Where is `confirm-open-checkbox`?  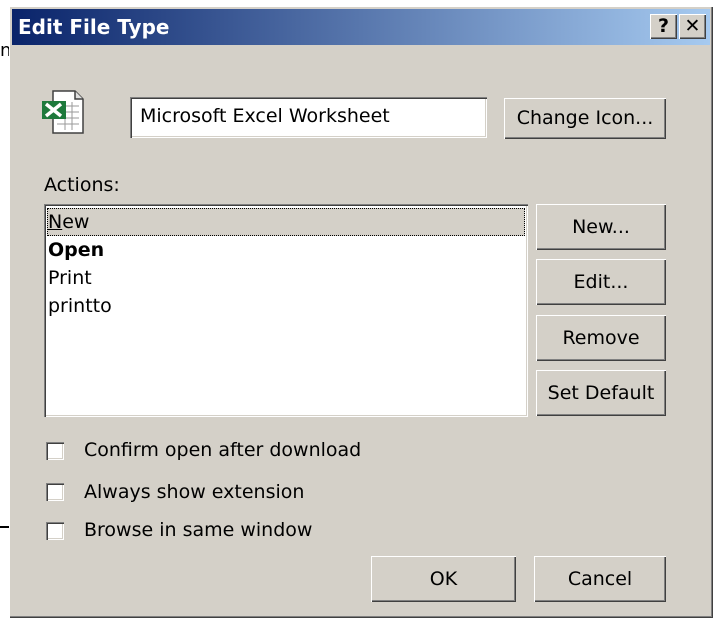 confirm-open-checkbox is located at coordinates (55, 451).